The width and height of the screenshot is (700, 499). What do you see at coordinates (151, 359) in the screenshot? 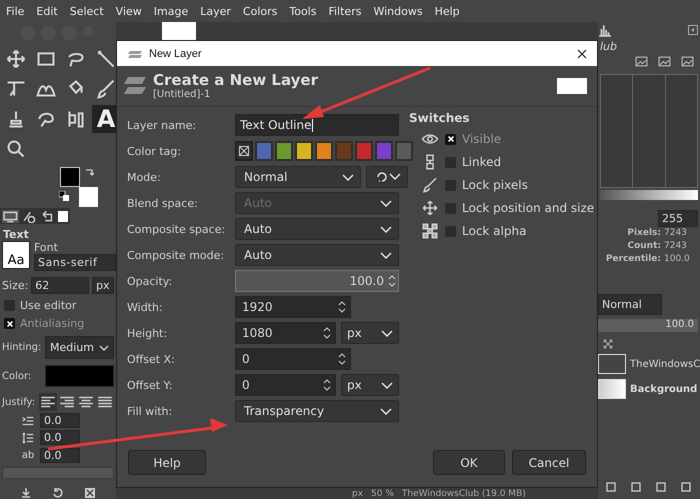
I see `field-label: Offset X:` at bounding box center [151, 359].